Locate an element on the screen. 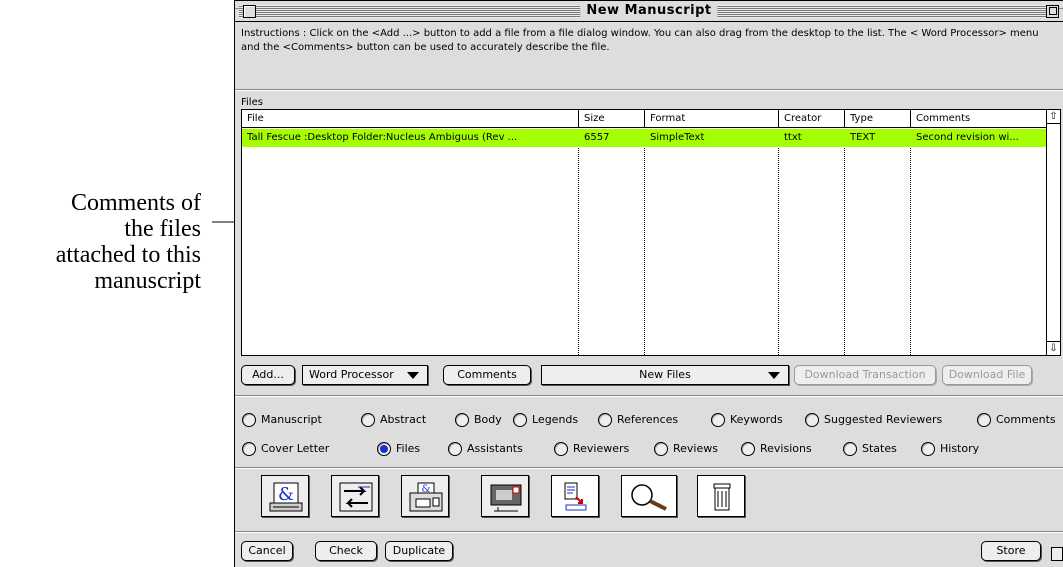  document-download-icon-graphic is located at coordinates (575, 496).